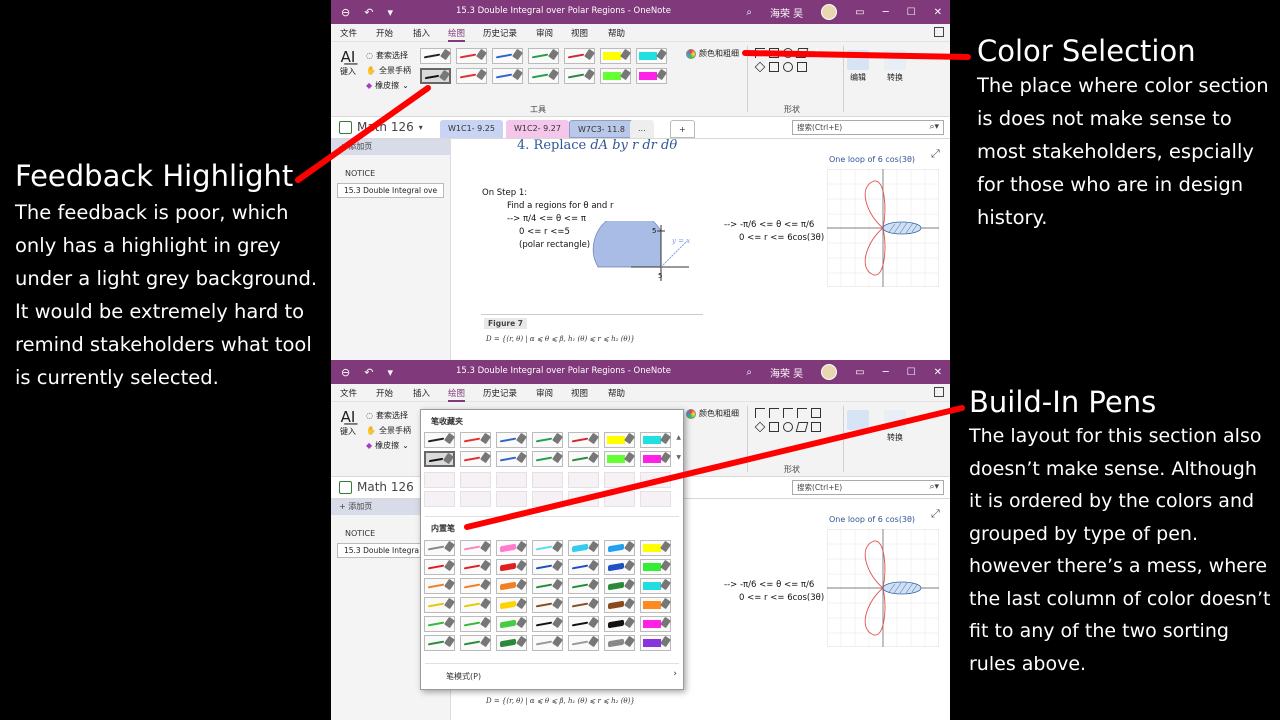 Image resolution: width=1280 pixels, height=720 pixels. I want to click on panning-hand-button: ✋ 全景手柄, so click(388, 70).